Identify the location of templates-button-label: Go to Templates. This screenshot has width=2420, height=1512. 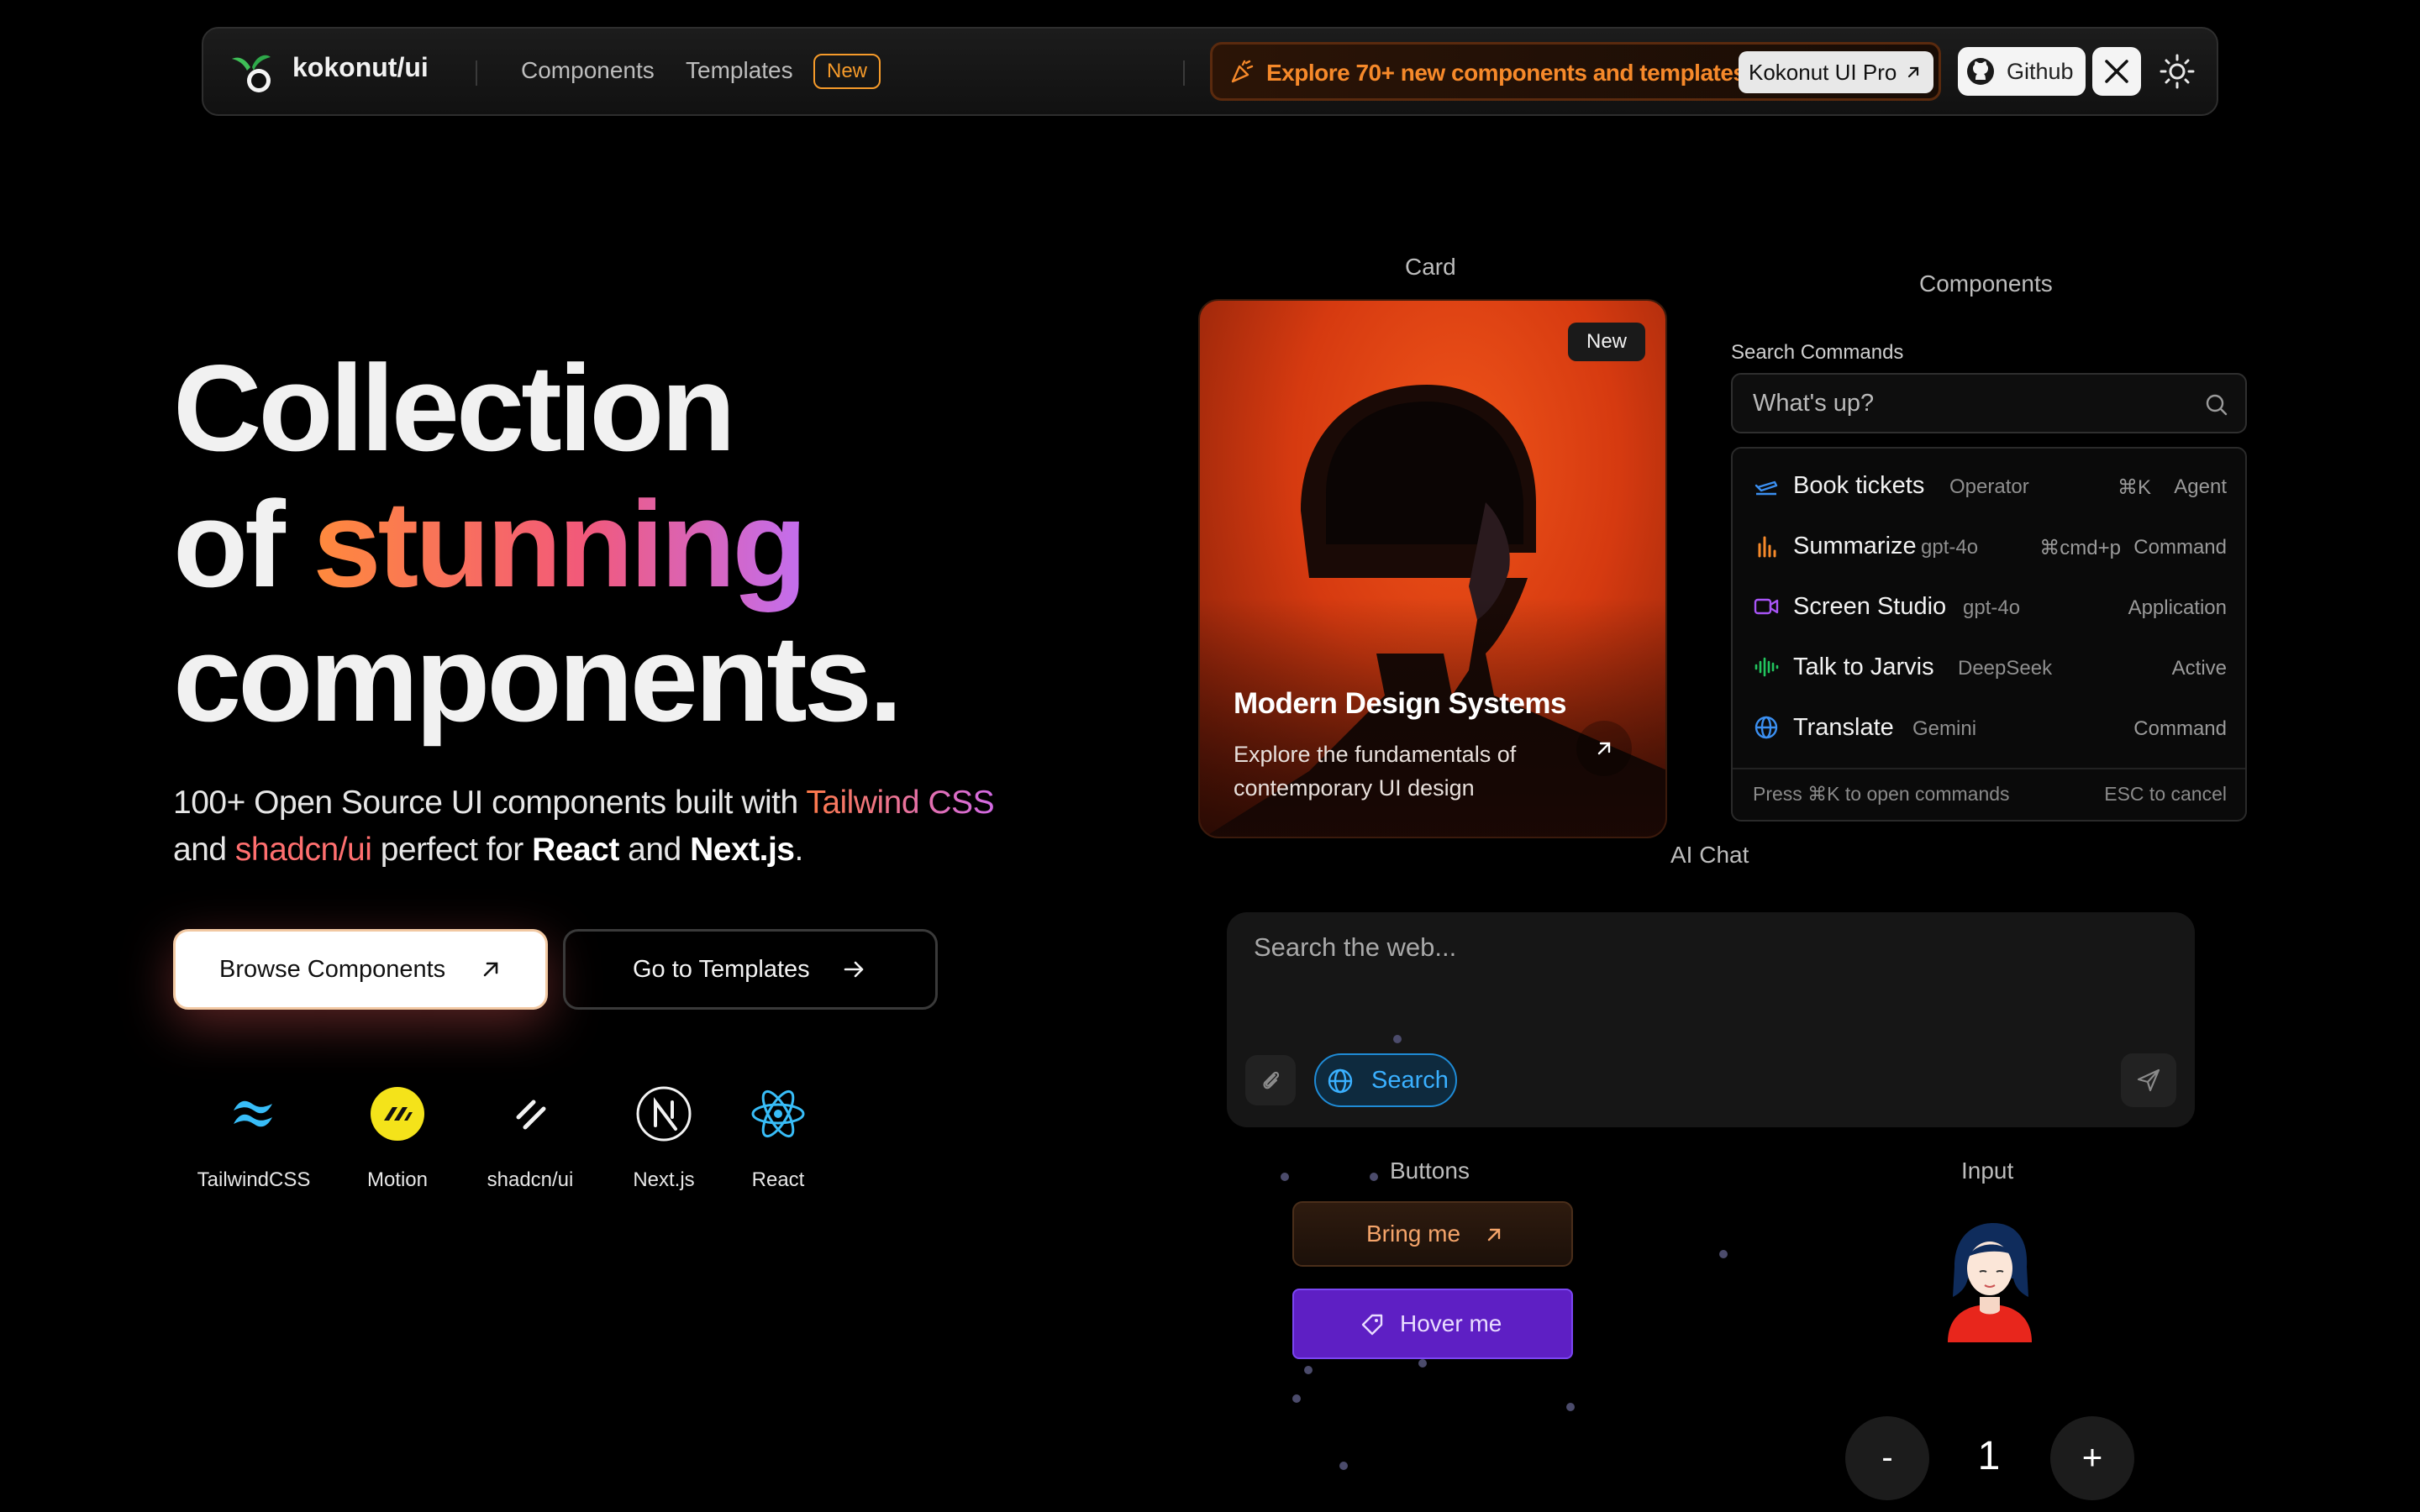
(721, 969).